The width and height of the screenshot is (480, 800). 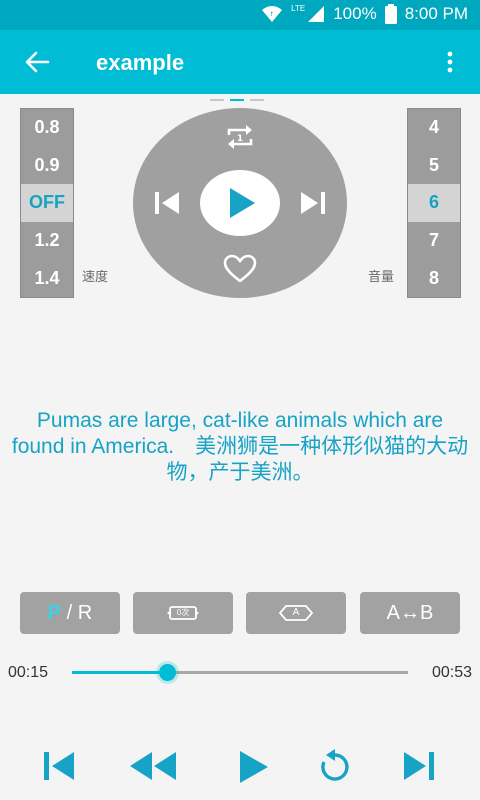 I want to click on replay-icon, so click(x=335, y=769).